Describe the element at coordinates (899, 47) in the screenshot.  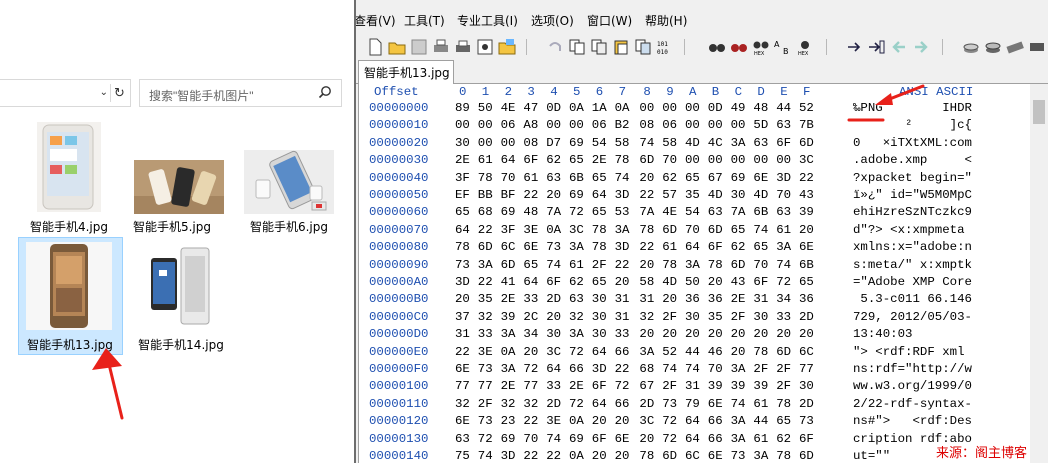
I see `back-icon` at that location.